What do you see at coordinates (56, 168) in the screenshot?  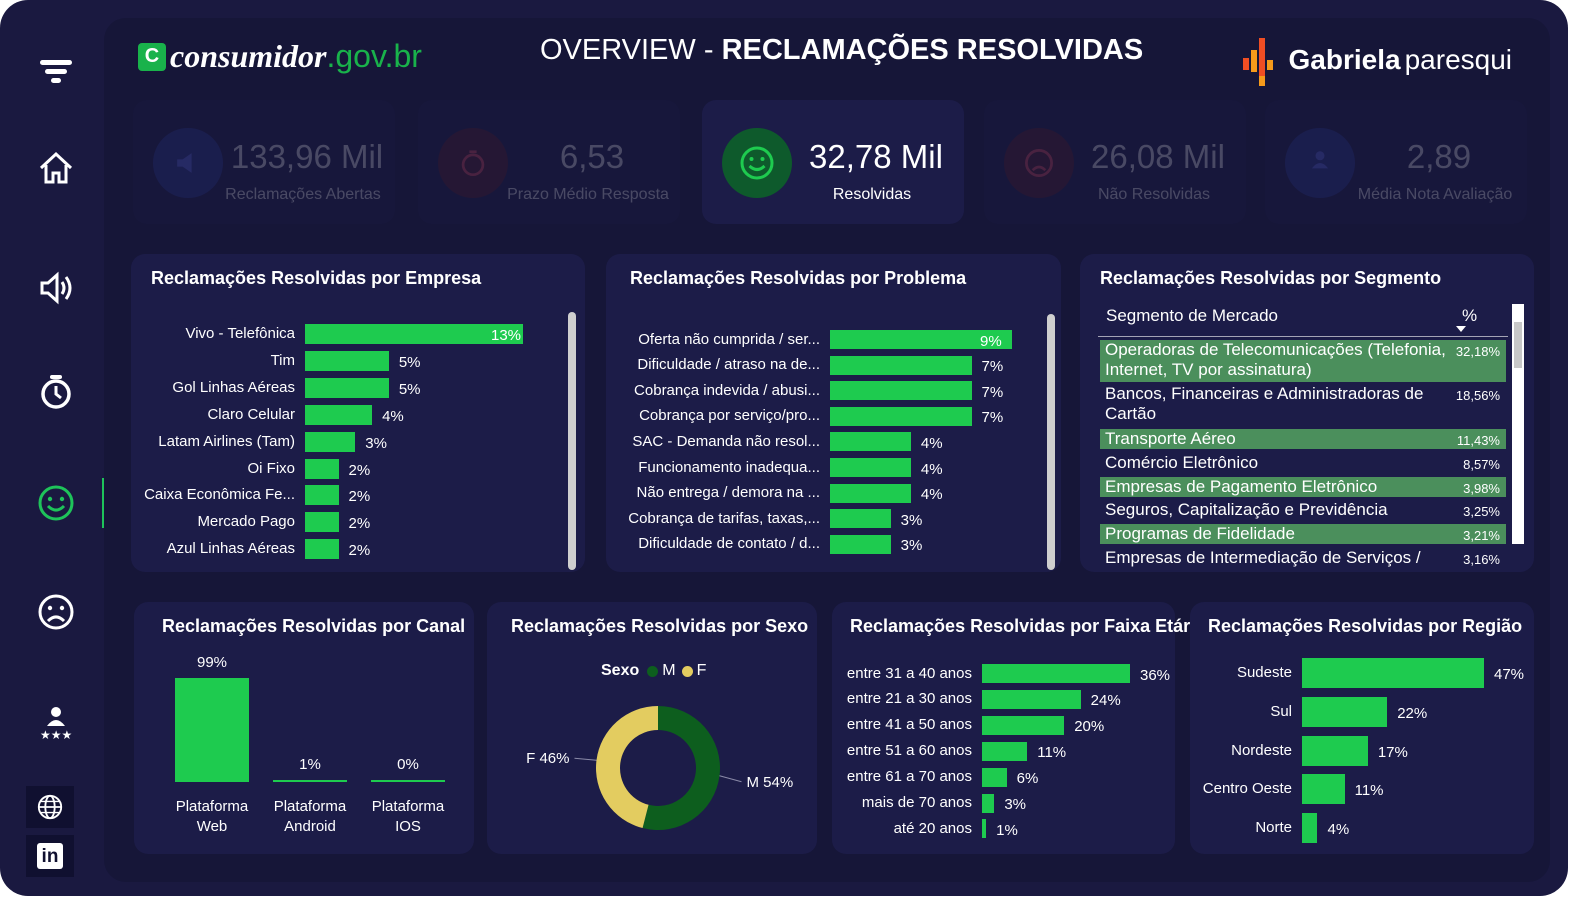 I see `home-icon` at bounding box center [56, 168].